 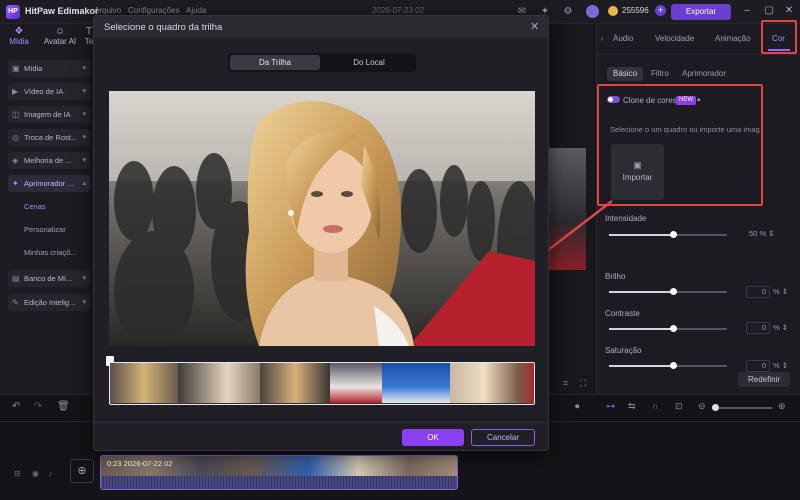 What do you see at coordinates (761, 233) in the screenshot?
I see `slider-value-intensidade: 50 % ⇕` at bounding box center [761, 233].